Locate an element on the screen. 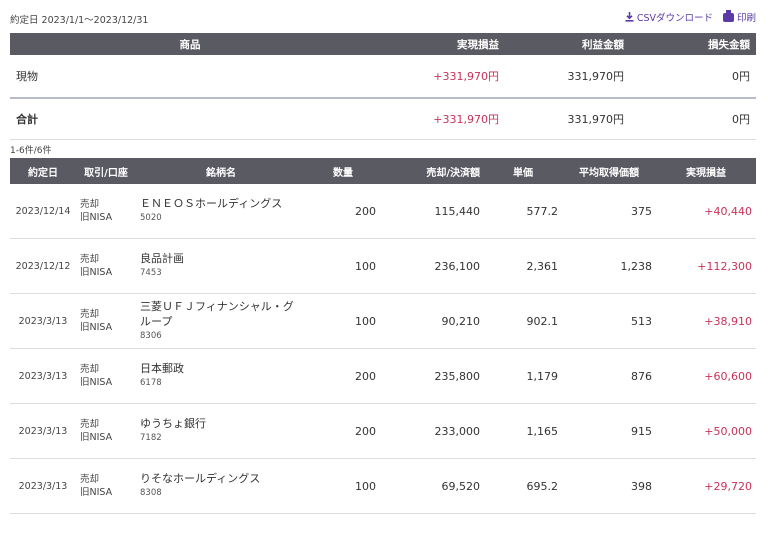 This screenshot has width=768, height=537. row-stock-name: 日本郵政 is located at coordinates (162, 368).